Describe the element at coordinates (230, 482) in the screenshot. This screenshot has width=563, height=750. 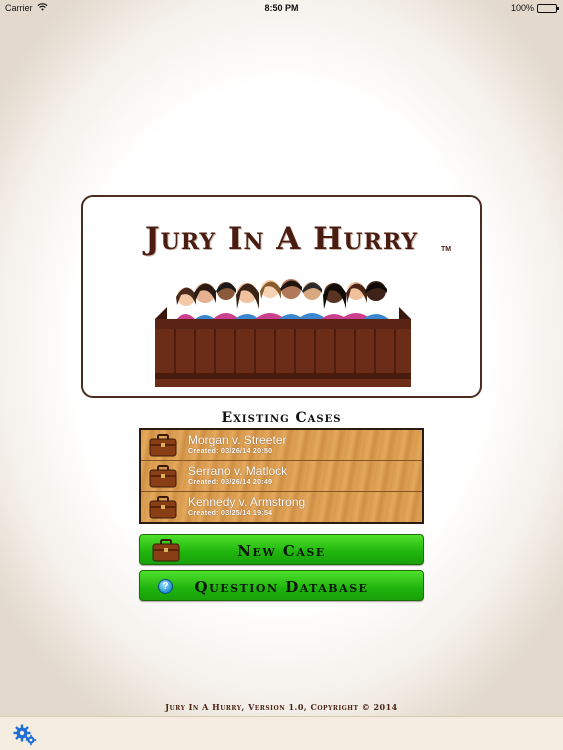
I see `case-created-date: Created: 03/26/14 20:49` at that location.